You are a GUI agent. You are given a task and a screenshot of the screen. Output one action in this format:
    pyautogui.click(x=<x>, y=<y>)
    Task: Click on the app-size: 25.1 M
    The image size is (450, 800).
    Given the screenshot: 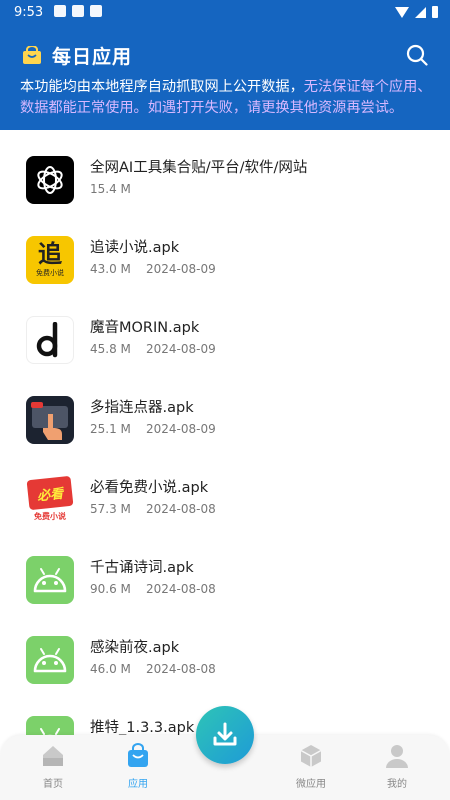 What is the action you would take?
    pyautogui.click(x=110, y=429)
    